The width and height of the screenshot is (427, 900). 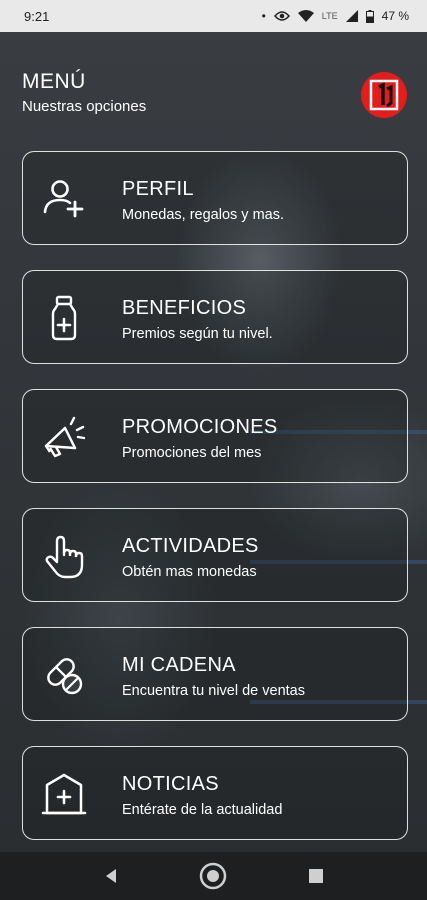 I want to click on status-icons: • LTE 47 %, so click(x=335, y=16).